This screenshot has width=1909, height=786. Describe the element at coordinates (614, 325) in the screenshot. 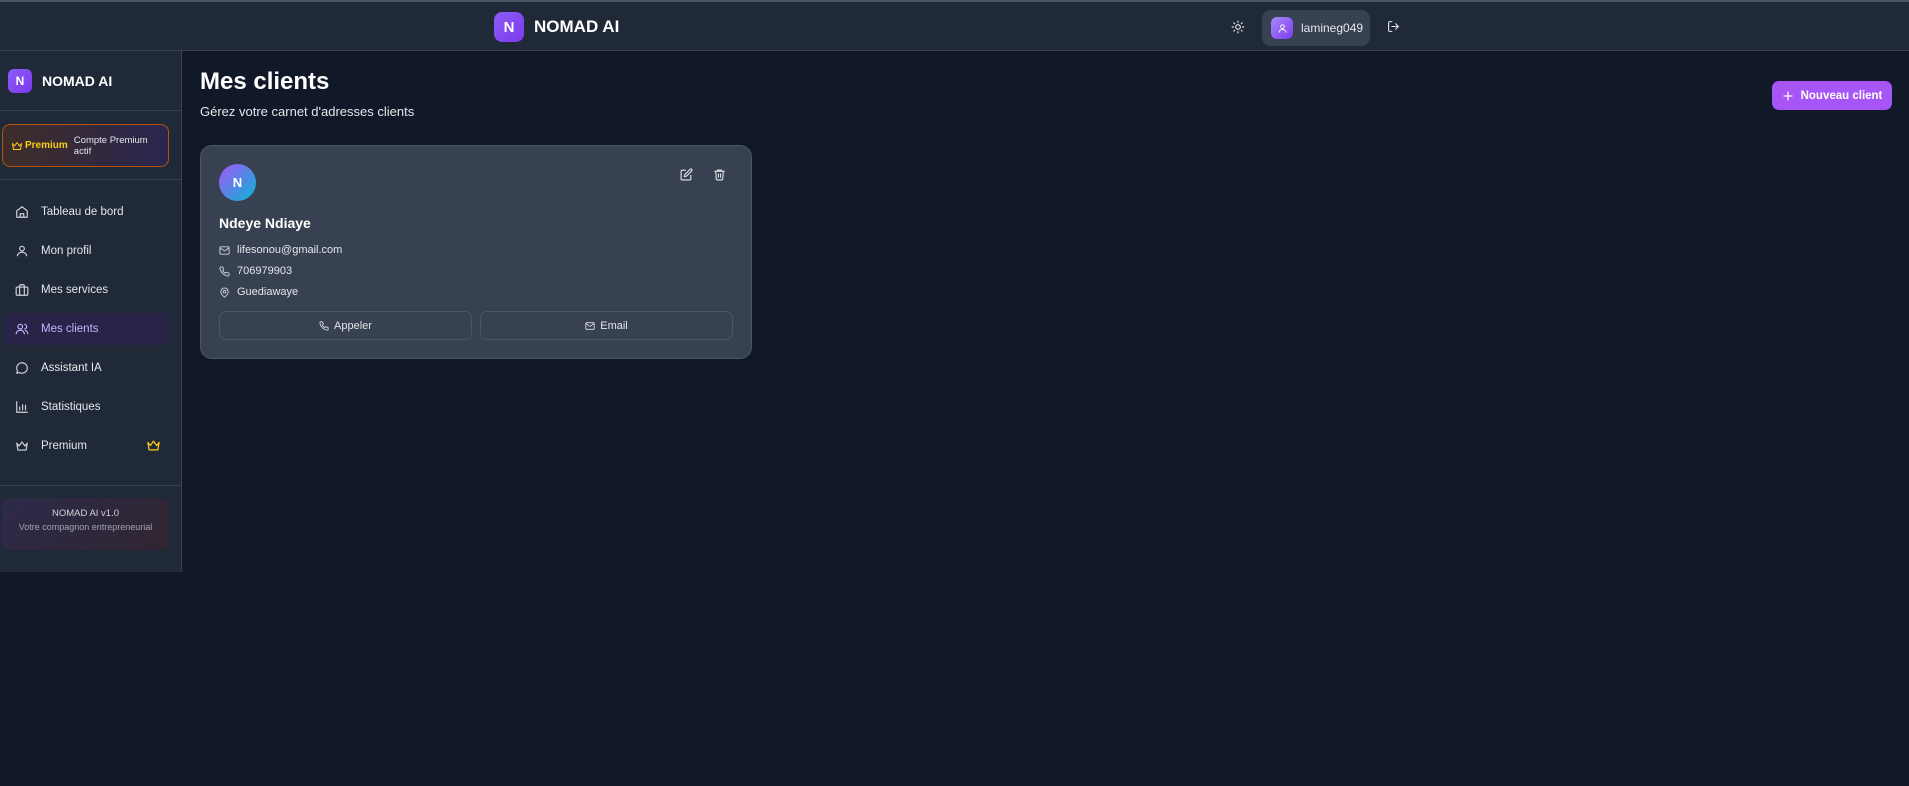

I see `email-button-label: Email` at that location.